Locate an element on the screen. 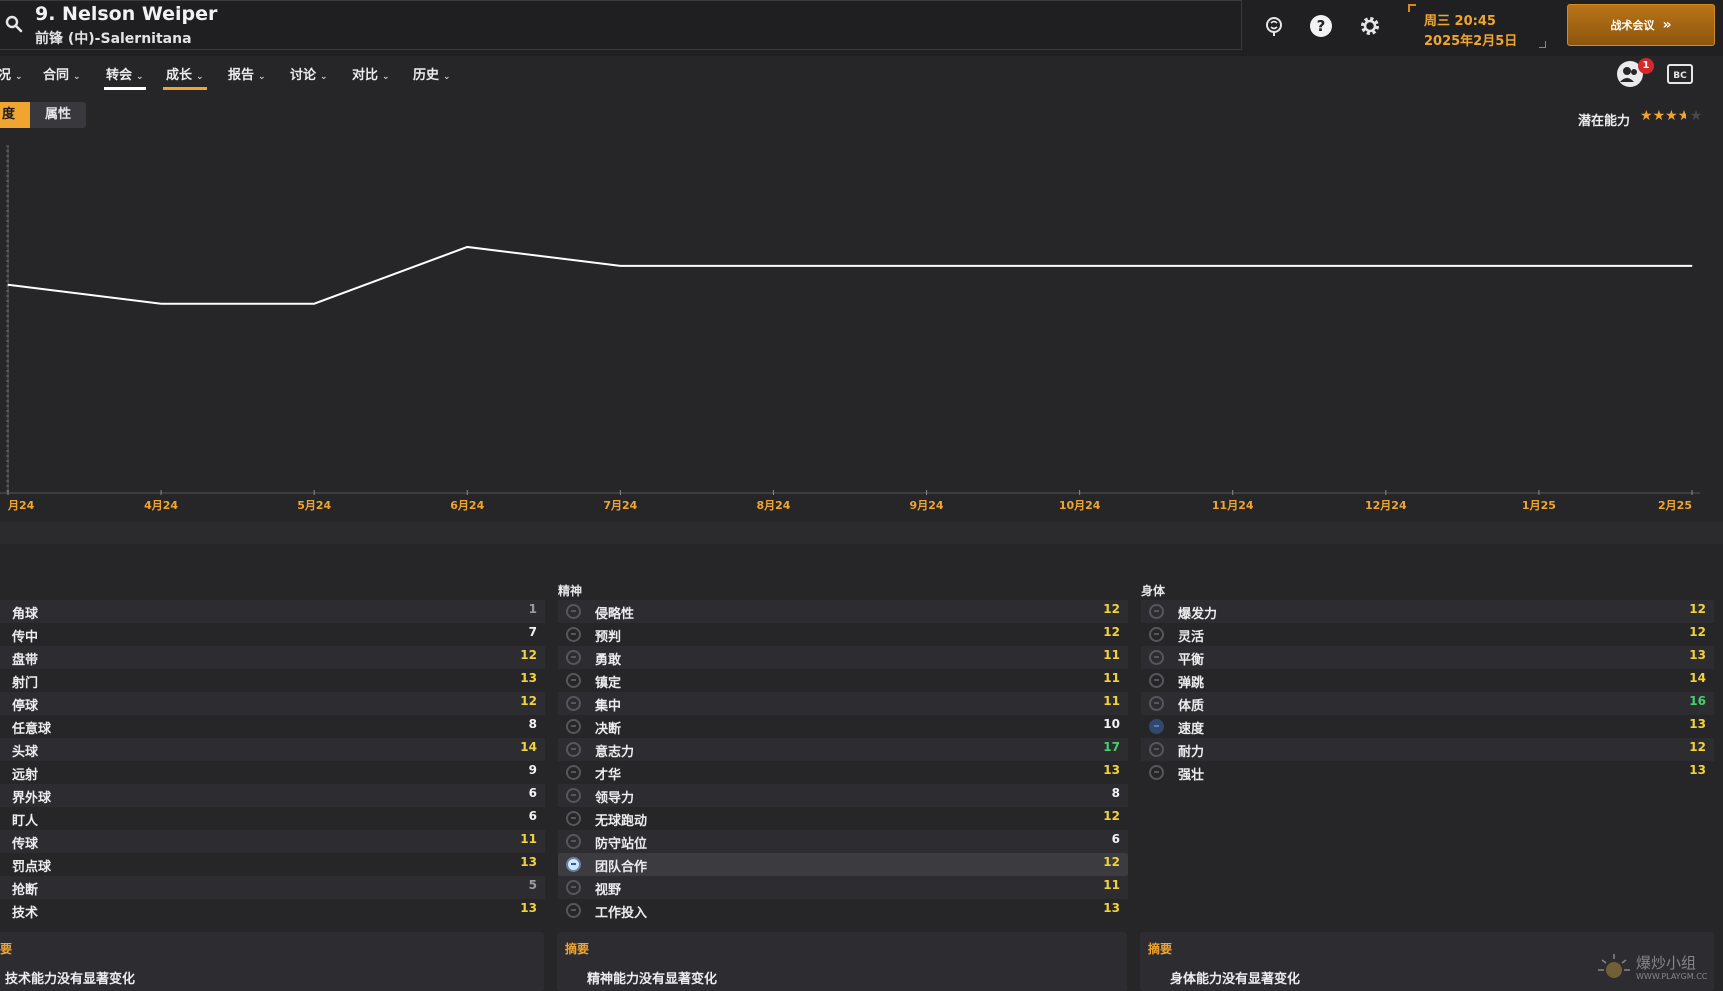  attribute-row: 无球跑动 12 is located at coordinates (843, 818).